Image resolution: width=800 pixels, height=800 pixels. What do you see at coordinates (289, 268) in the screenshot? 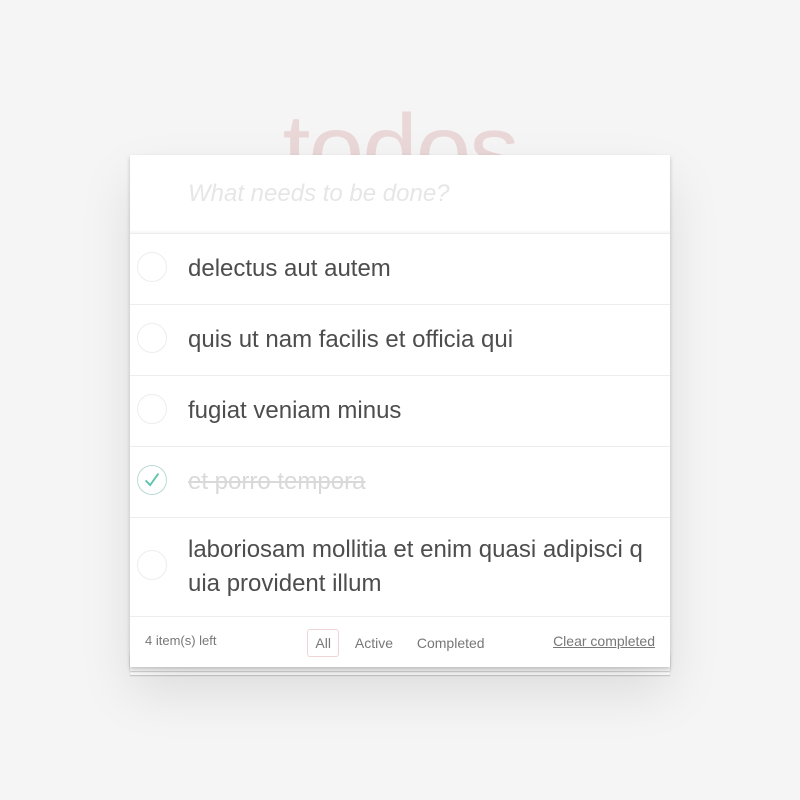
I see `todo-label: delectus aut autem` at bounding box center [289, 268].